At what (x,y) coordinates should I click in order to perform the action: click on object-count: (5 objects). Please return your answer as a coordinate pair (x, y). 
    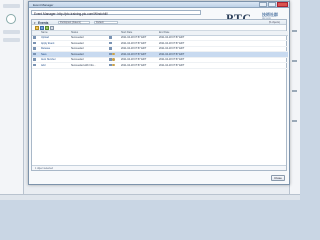
    Looking at the image, I should click on (274, 22).